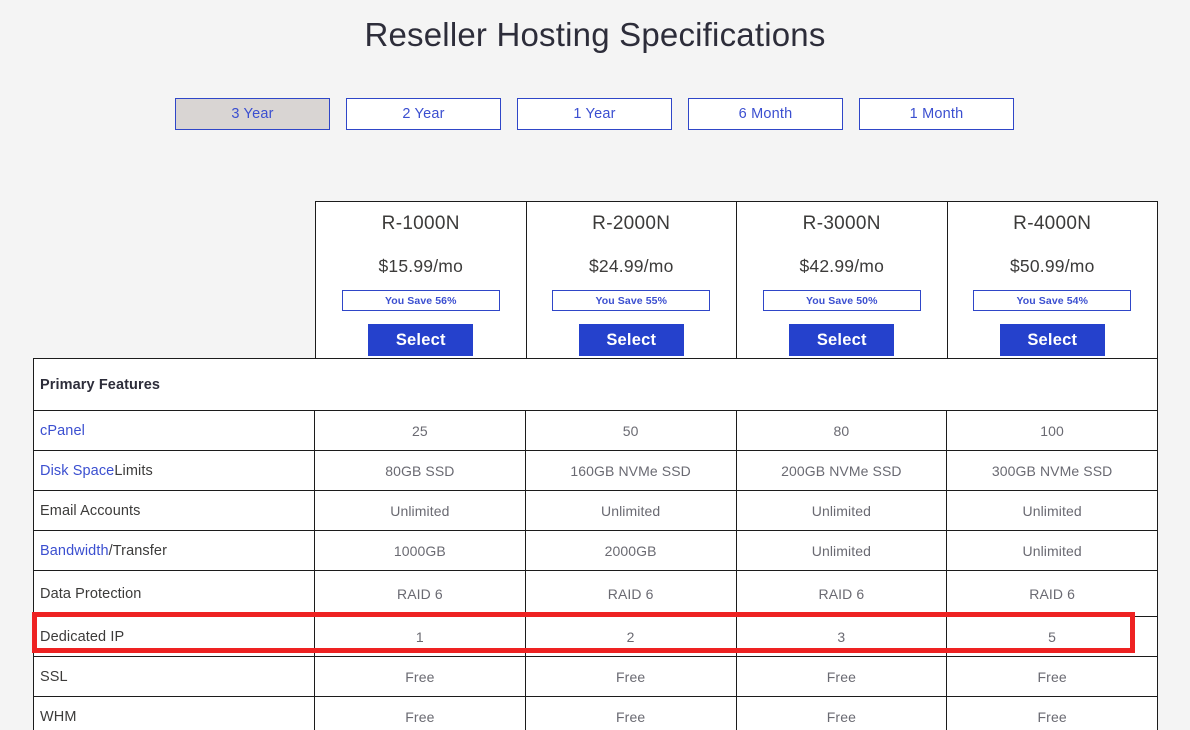 This screenshot has height=730, width=1190. I want to click on feature-value-cell: 80GB SSD, so click(420, 470).